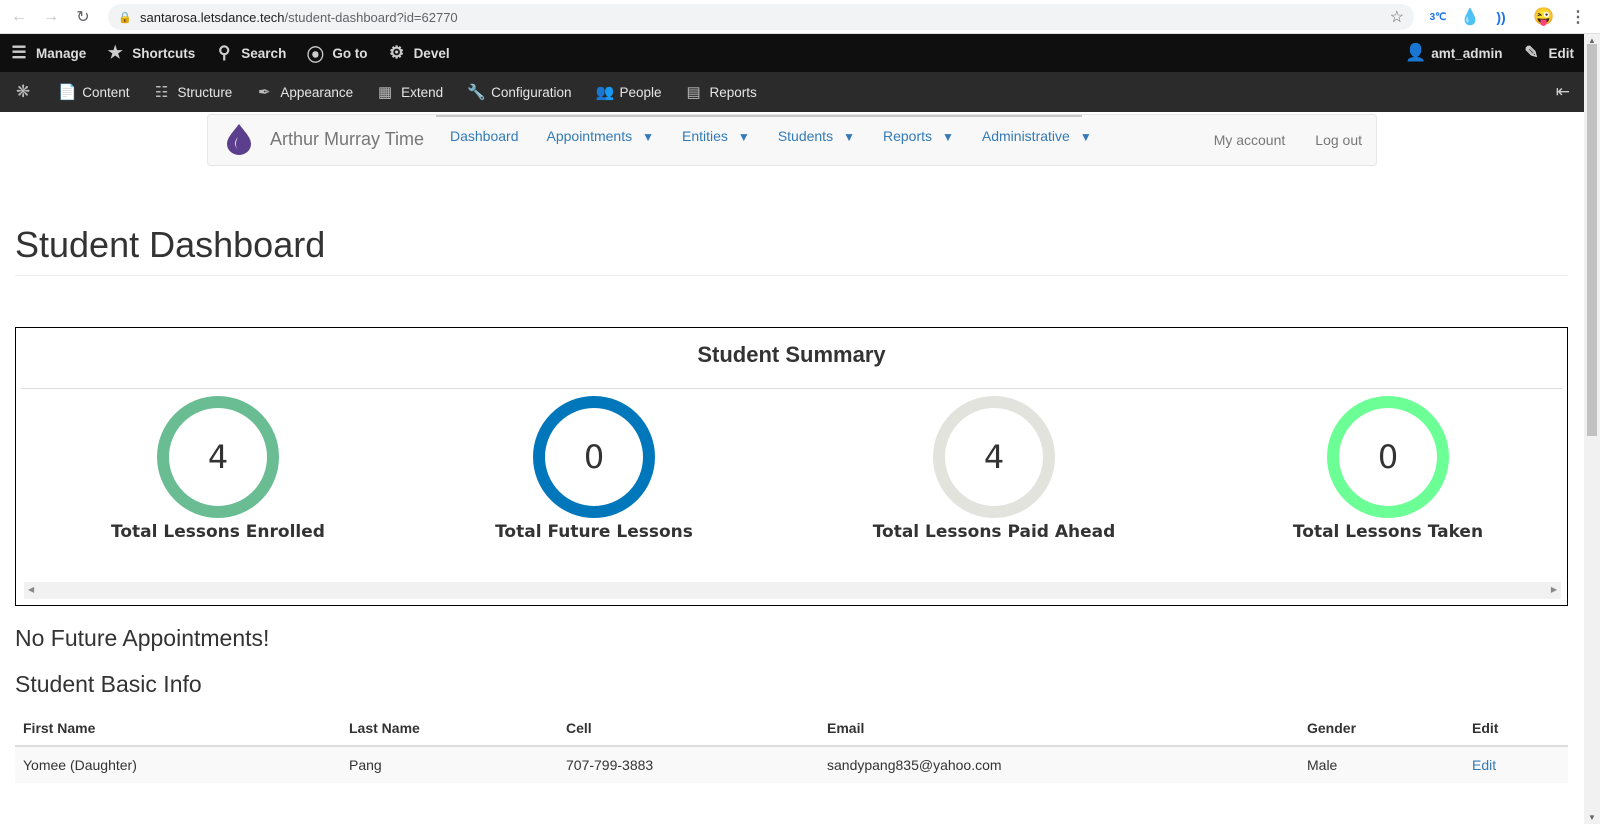  What do you see at coordinates (23, 92) in the screenshot?
I see `drupal-home-icon: ❋` at bounding box center [23, 92].